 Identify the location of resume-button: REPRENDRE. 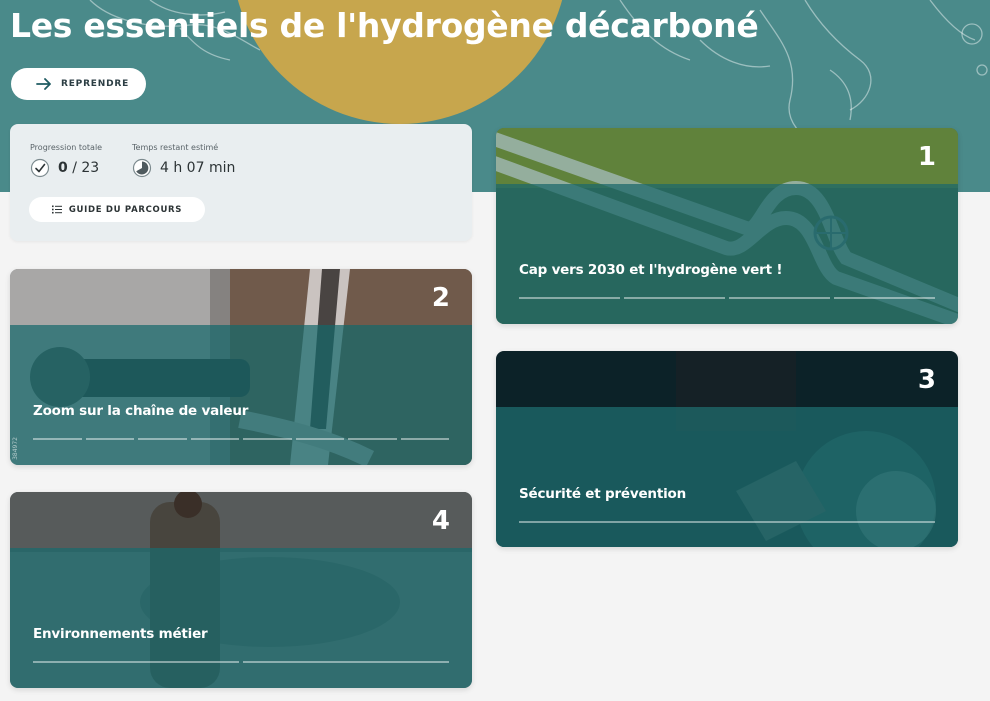
(78, 84).